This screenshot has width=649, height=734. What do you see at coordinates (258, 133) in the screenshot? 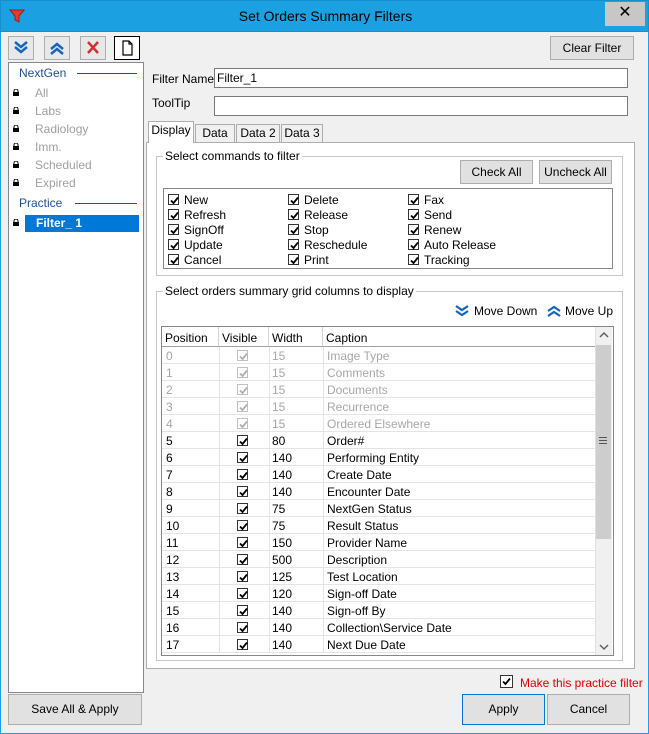
I see `tab-data-2: Data 2` at bounding box center [258, 133].